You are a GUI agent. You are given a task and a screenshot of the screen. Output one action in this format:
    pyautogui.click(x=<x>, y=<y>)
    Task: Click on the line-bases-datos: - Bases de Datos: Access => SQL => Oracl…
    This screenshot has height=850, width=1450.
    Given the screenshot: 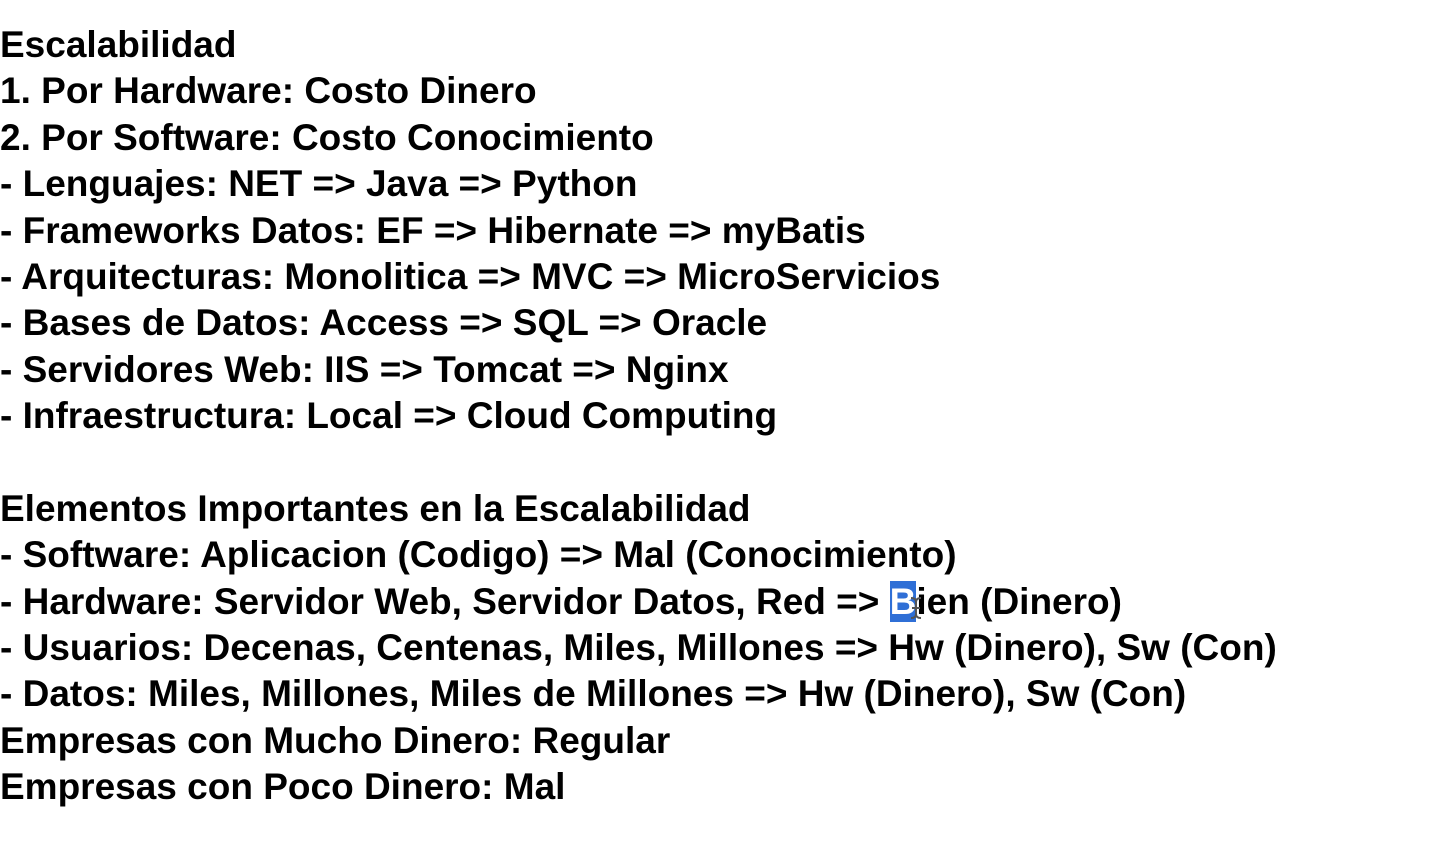 What is the action you would take?
    pyautogui.click(x=725, y=323)
    